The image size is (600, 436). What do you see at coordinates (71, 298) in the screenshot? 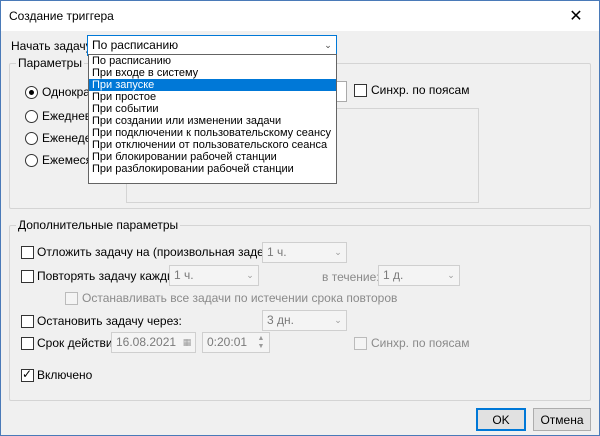
I see `stop-all-checkbox` at bounding box center [71, 298].